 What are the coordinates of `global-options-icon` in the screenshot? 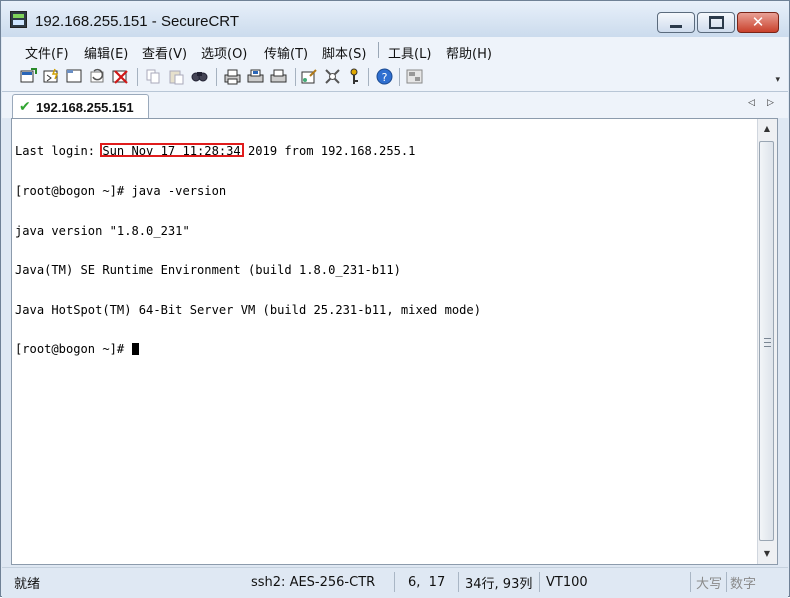 It's located at (332, 76).